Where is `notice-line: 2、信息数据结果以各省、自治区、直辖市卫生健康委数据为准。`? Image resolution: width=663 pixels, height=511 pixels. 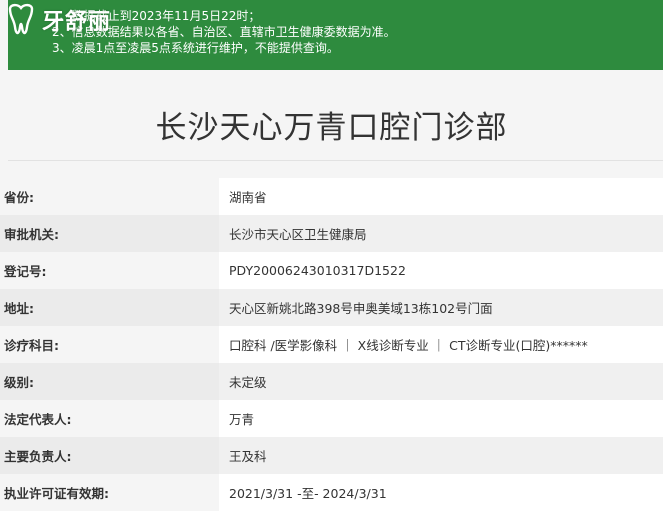
notice-line: 2、信息数据结果以各省、自治区、直辖市卫生健康委数据为准。 is located at coordinates (224, 32).